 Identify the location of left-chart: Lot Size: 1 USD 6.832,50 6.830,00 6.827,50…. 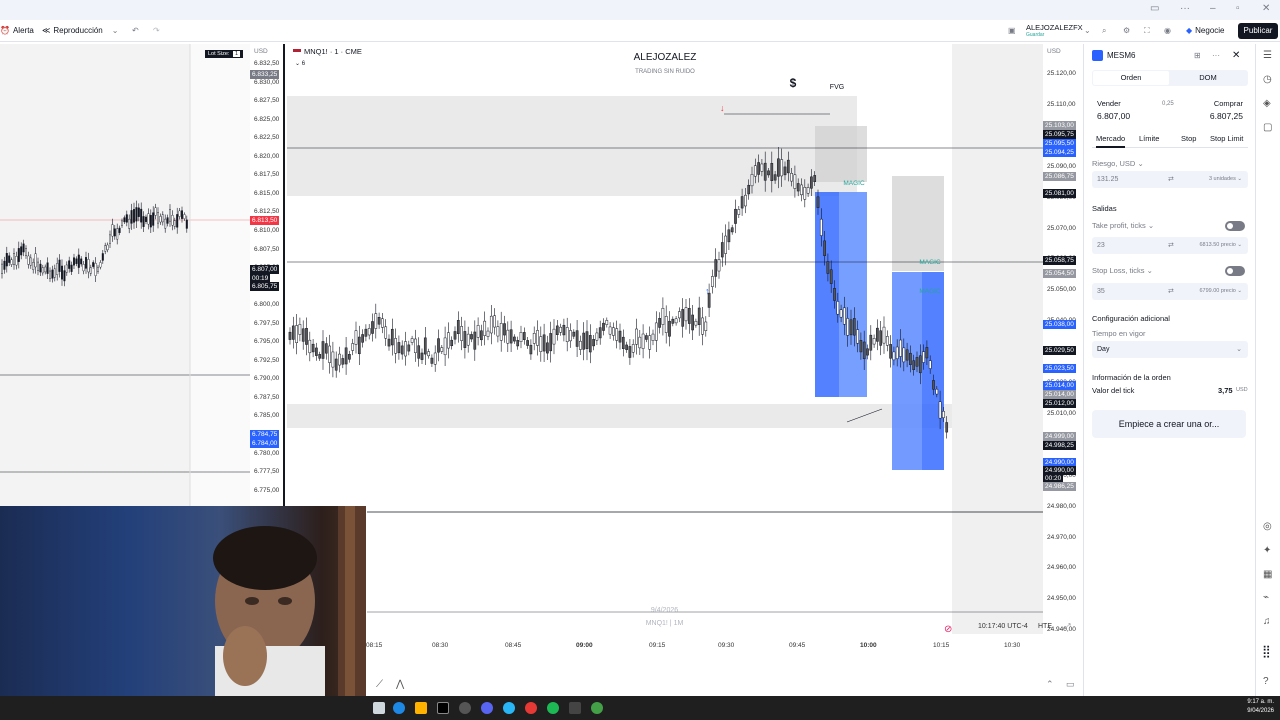
(142, 275).